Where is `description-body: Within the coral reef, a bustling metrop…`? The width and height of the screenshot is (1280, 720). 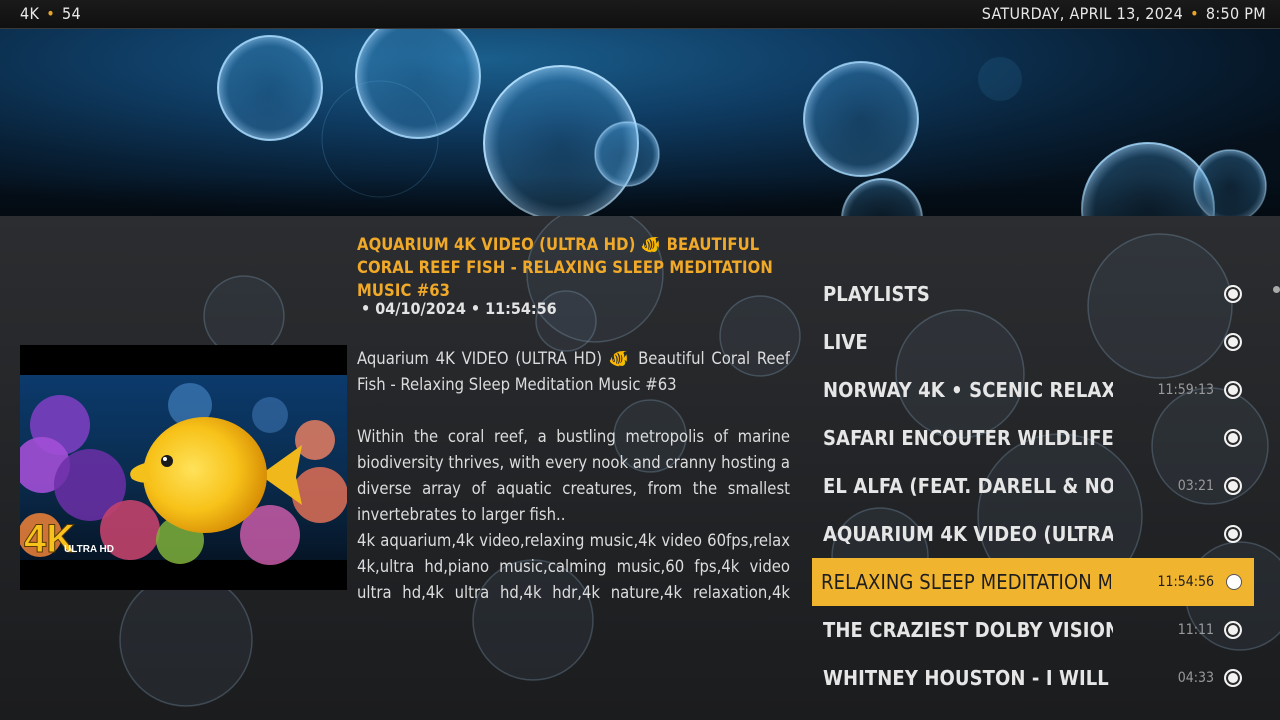
description-body: Within the coral reef, a bustling metrop… is located at coordinates (573, 475).